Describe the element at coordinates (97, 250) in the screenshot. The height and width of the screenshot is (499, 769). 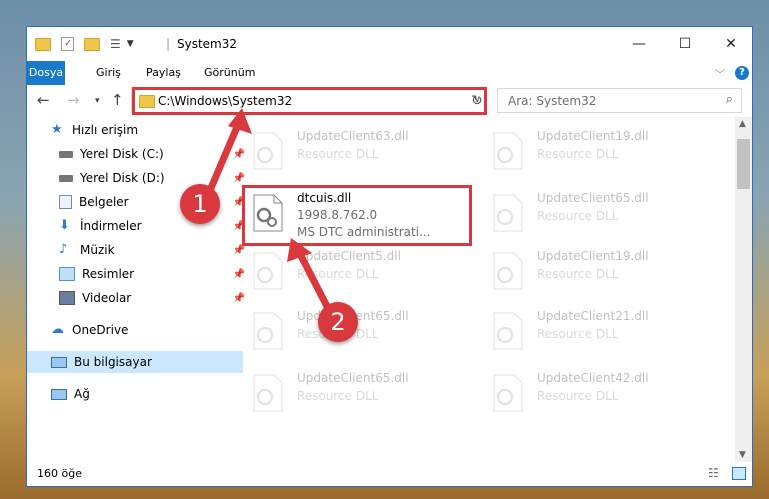
I see `sidebar-item-label: Müzik` at that location.